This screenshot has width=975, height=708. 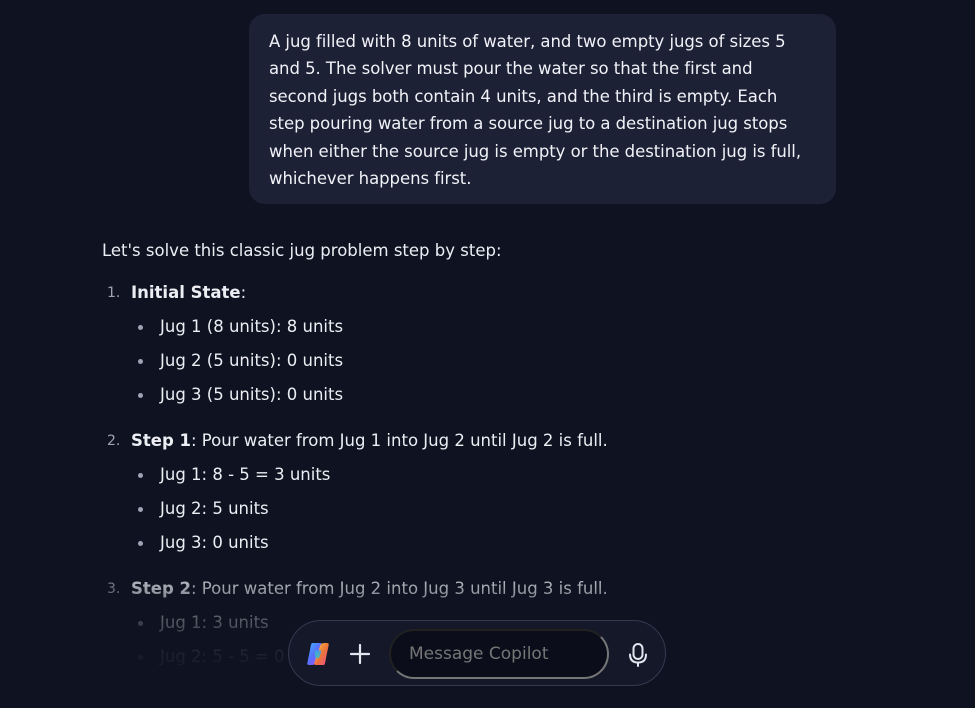 I want to click on jug-state-text: Jug 1 (8 units): 8 units, so click(x=252, y=326).